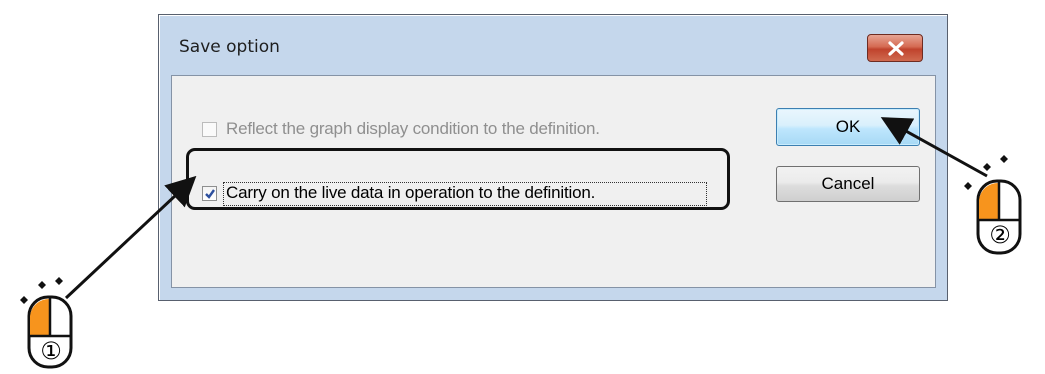 The image size is (1045, 374). I want to click on sparkle-icon, so click(24, 300).